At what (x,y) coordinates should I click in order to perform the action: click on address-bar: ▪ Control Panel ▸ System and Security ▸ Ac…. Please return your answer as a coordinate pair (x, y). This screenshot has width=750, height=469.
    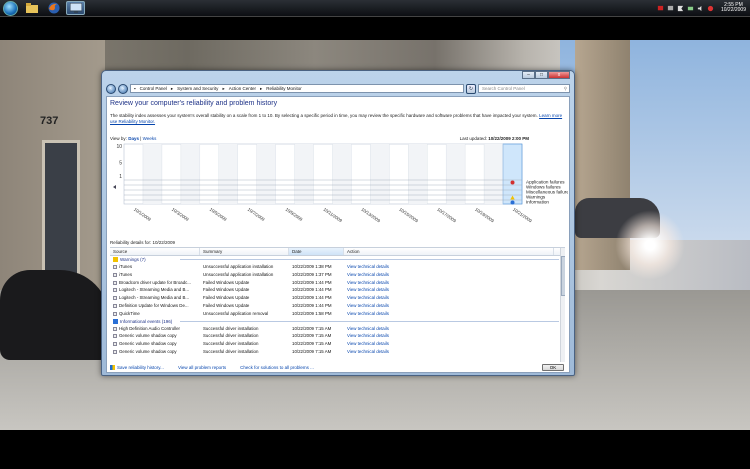
    Looking at the image, I should click on (297, 88).